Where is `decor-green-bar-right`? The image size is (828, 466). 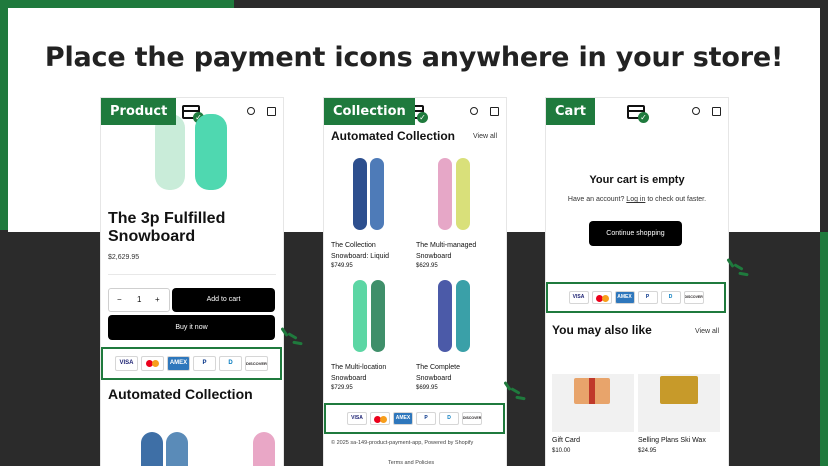
decor-green-bar-right is located at coordinates (824, 349).